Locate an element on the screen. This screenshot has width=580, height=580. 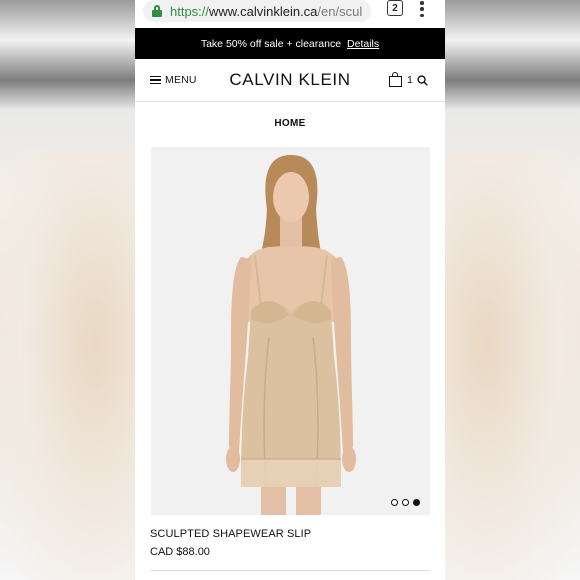
image-pagination is located at coordinates (405, 502).